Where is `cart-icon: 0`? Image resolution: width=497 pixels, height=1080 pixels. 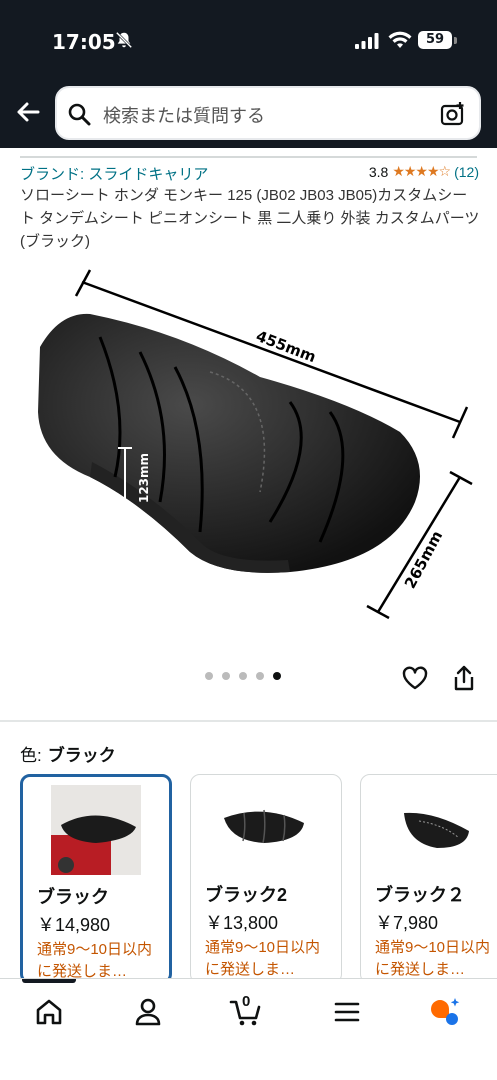
cart-icon: 0 is located at coordinates (246, 1011).